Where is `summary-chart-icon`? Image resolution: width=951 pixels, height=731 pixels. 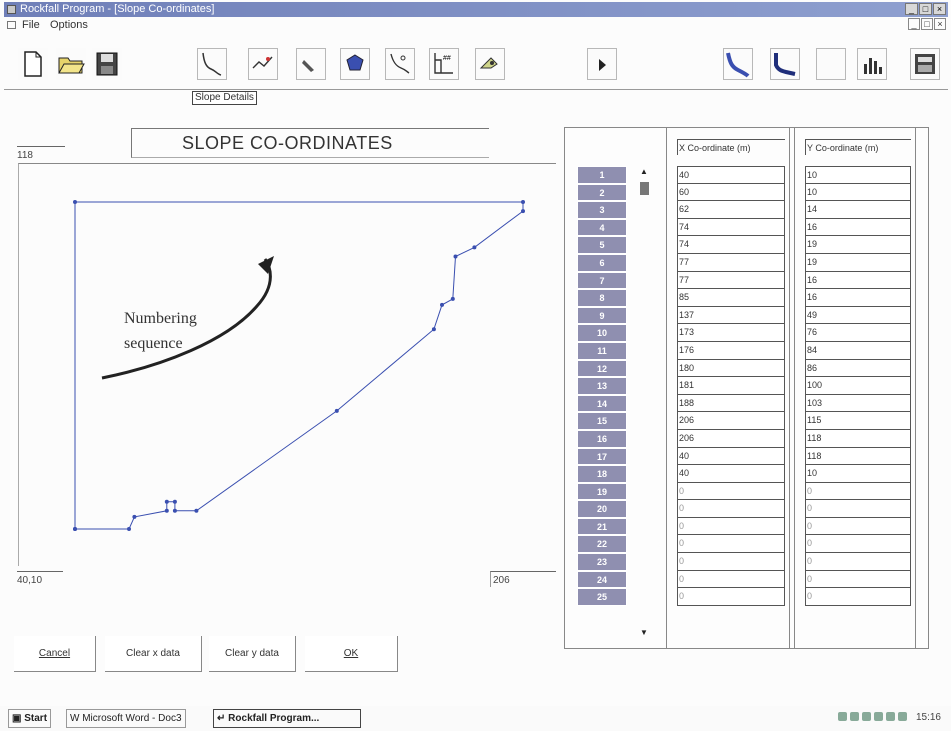
summary-chart-icon is located at coordinates (925, 64).